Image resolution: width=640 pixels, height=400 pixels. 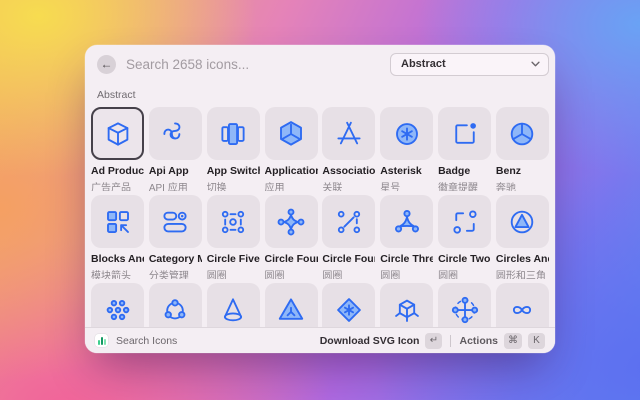 I want to click on triangle-y-icon, so click(x=291, y=305).